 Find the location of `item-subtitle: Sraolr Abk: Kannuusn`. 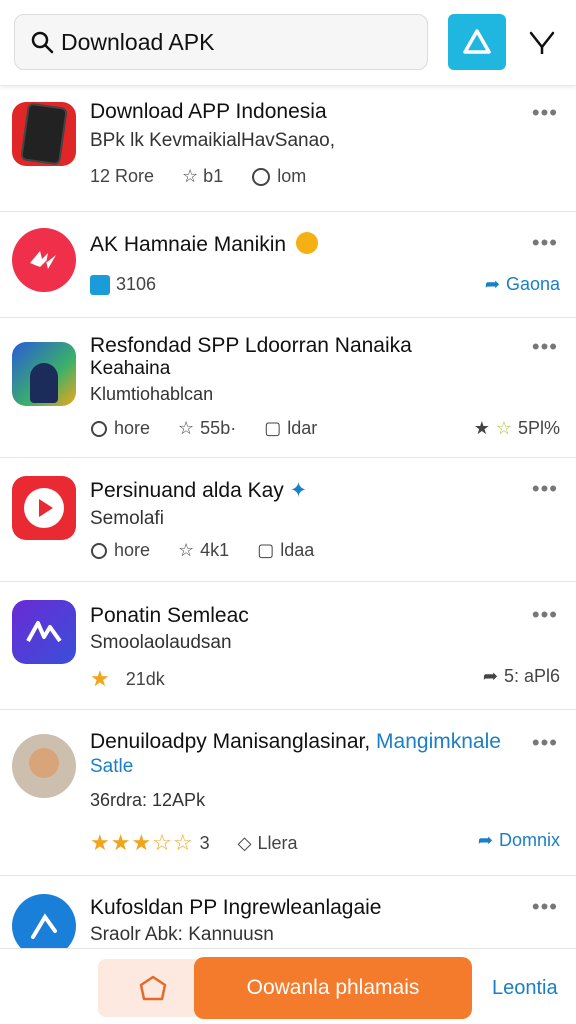

item-subtitle: Sraolr Abk: Kannuusn is located at coordinates (182, 934).